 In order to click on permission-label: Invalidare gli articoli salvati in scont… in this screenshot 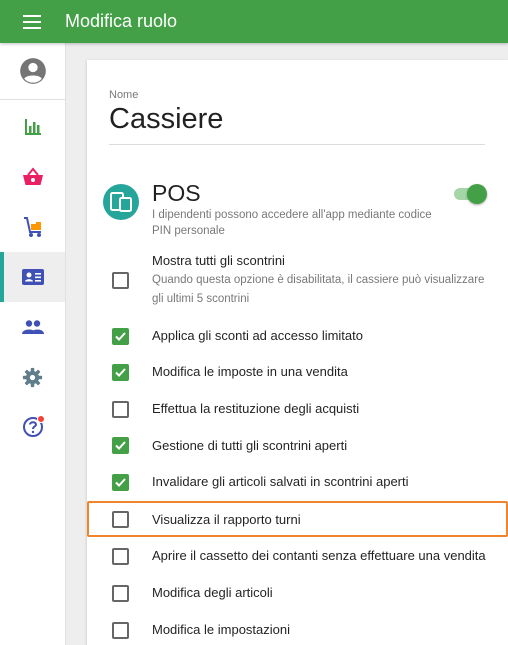, I will do `click(280, 481)`.